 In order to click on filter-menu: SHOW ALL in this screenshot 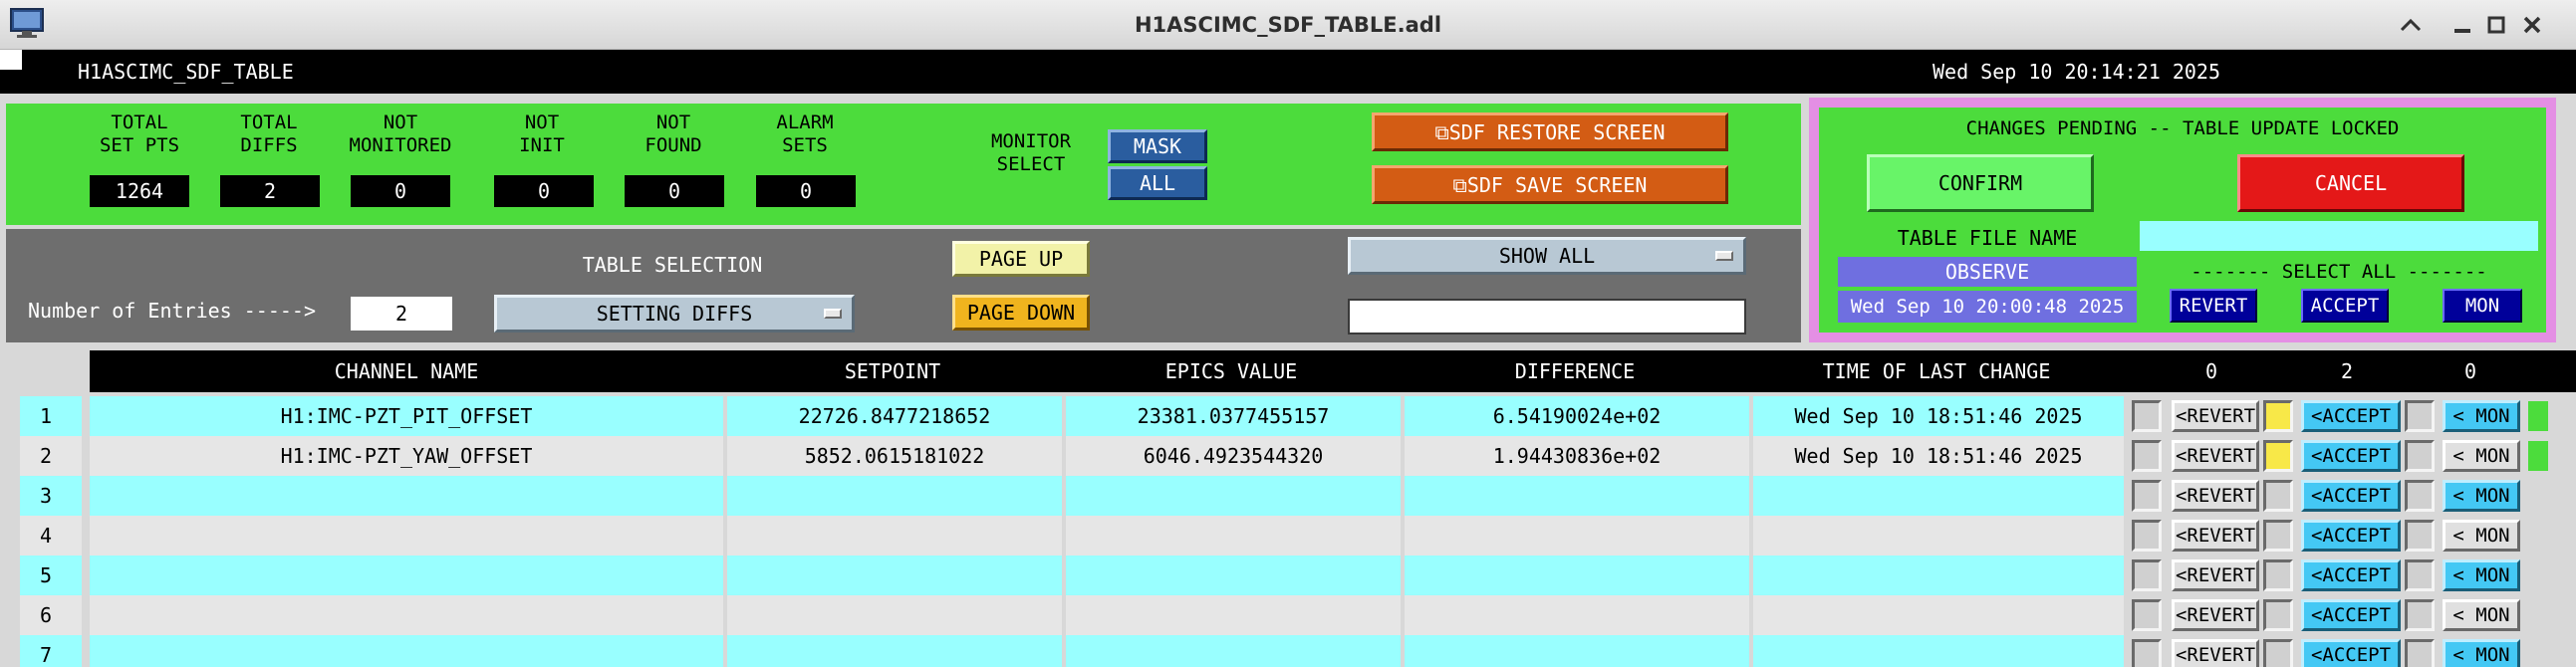, I will do `click(1547, 256)`.